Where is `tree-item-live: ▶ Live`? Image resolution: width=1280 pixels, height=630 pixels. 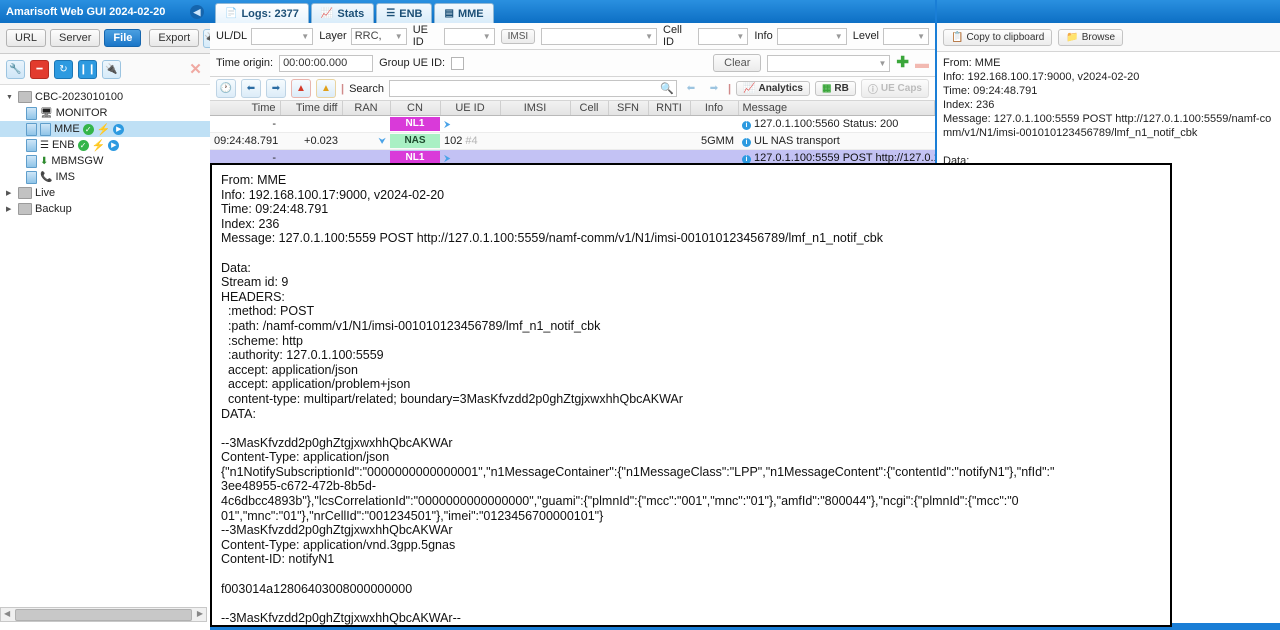
tree-item-live: ▶ Live is located at coordinates (105, 193).